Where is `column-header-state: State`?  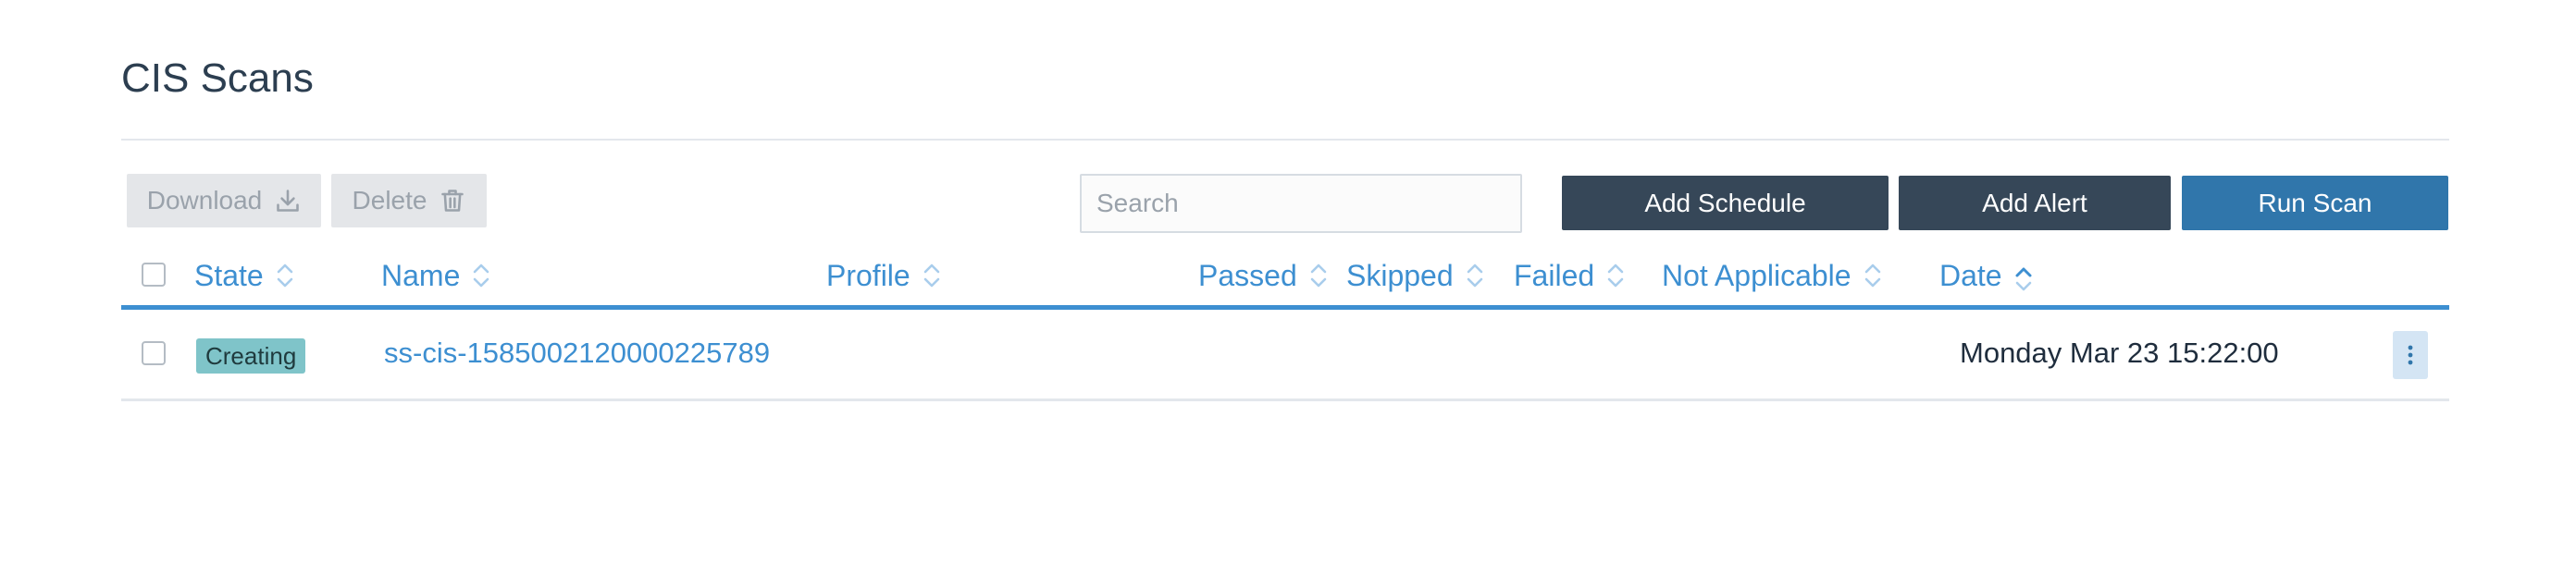 column-header-state: State is located at coordinates (244, 275).